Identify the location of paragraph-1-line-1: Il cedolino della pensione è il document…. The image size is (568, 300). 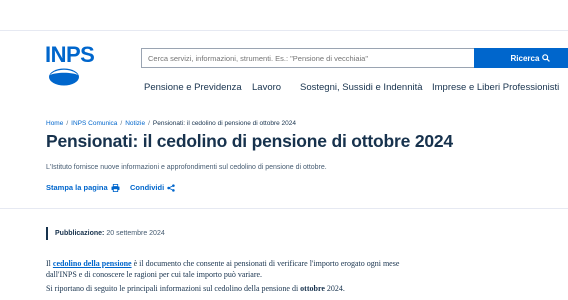
(222, 263).